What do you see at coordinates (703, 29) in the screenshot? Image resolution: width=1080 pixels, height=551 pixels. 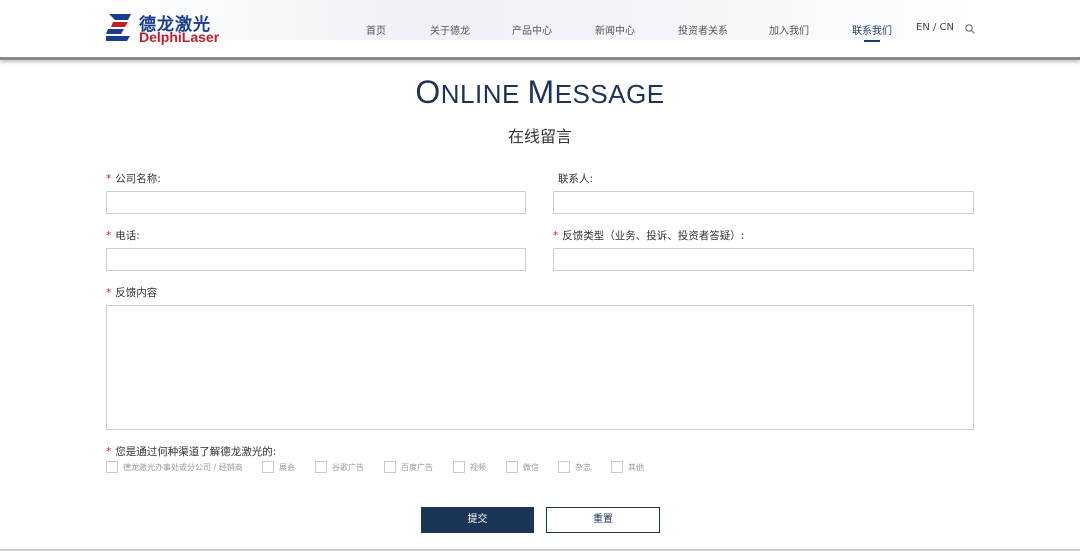 I see `nav-item-investors: 投资者关系` at bounding box center [703, 29].